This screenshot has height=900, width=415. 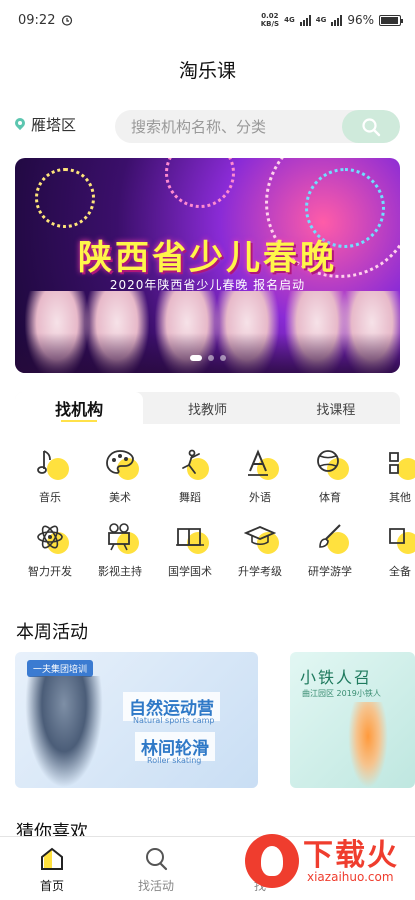 I want to click on stage-floor, so click(x=207, y=353).